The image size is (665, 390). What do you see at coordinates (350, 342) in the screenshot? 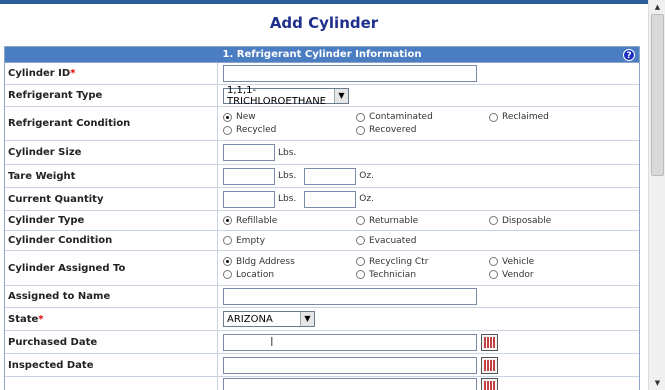
I see `purchased-date-input` at bounding box center [350, 342].